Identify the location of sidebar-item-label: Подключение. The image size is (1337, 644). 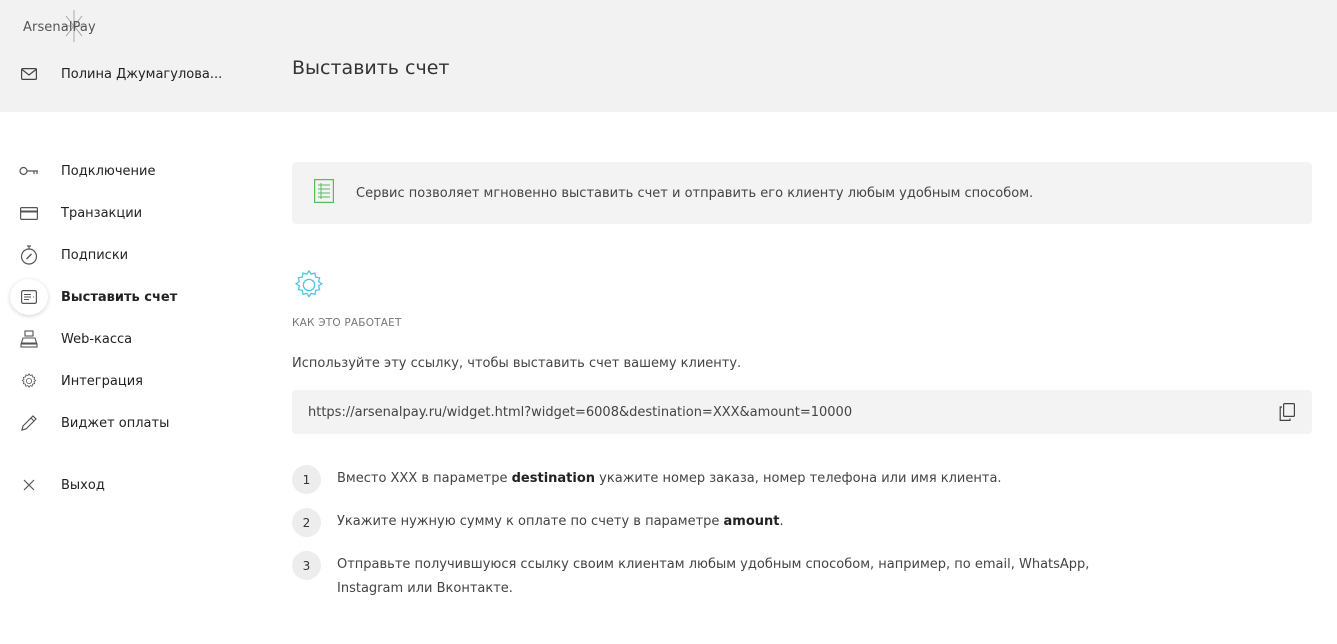
(108, 171).